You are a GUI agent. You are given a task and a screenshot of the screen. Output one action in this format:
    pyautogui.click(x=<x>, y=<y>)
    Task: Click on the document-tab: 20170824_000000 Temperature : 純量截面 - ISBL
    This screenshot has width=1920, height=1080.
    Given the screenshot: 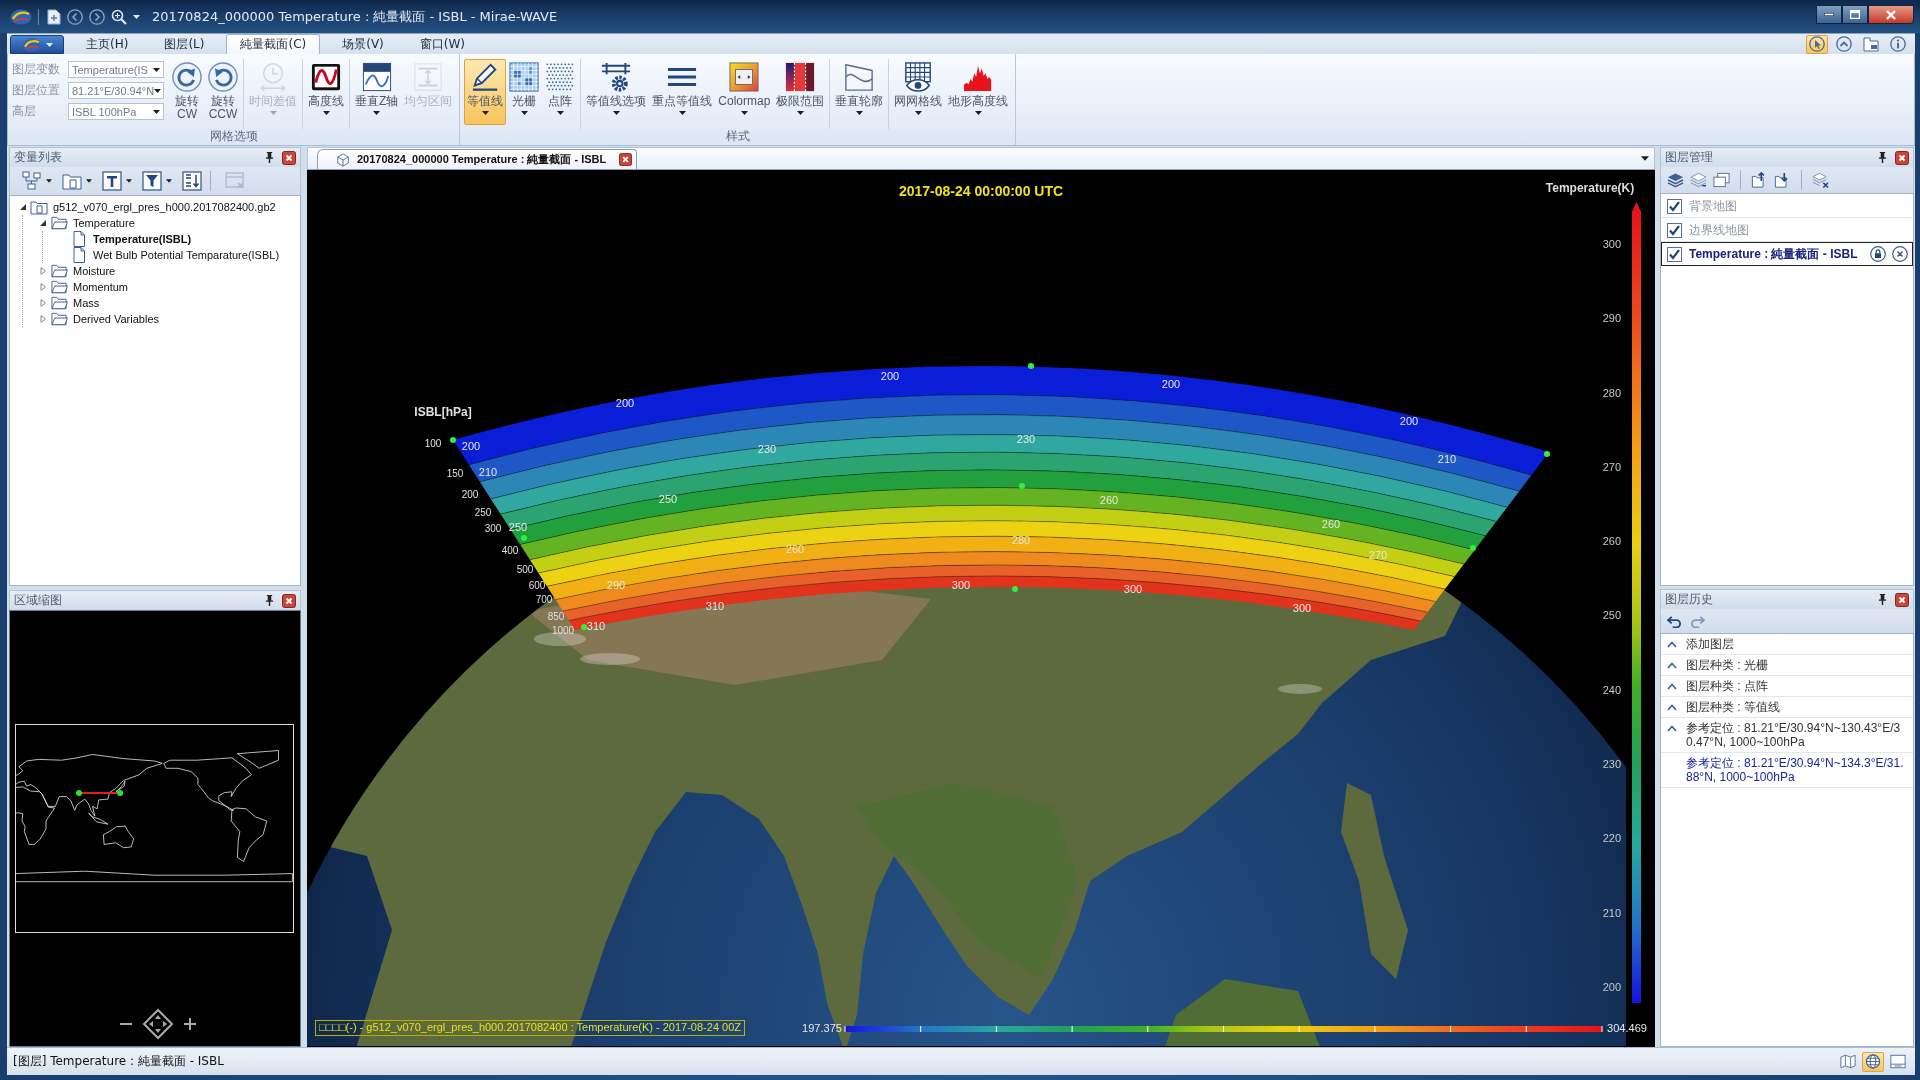 What is the action you would take?
    pyautogui.click(x=477, y=159)
    